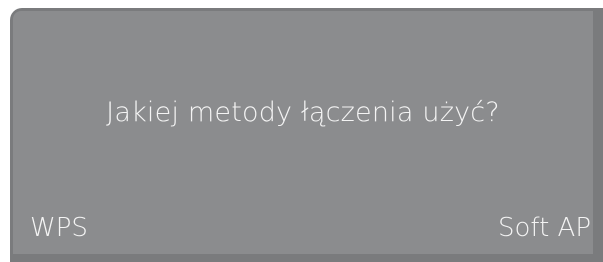 The height and width of the screenshot is (262, 603). Describe the element at coordinates (59, 228) in the screenshot. I see `wps-option-button: WPS` at that location.